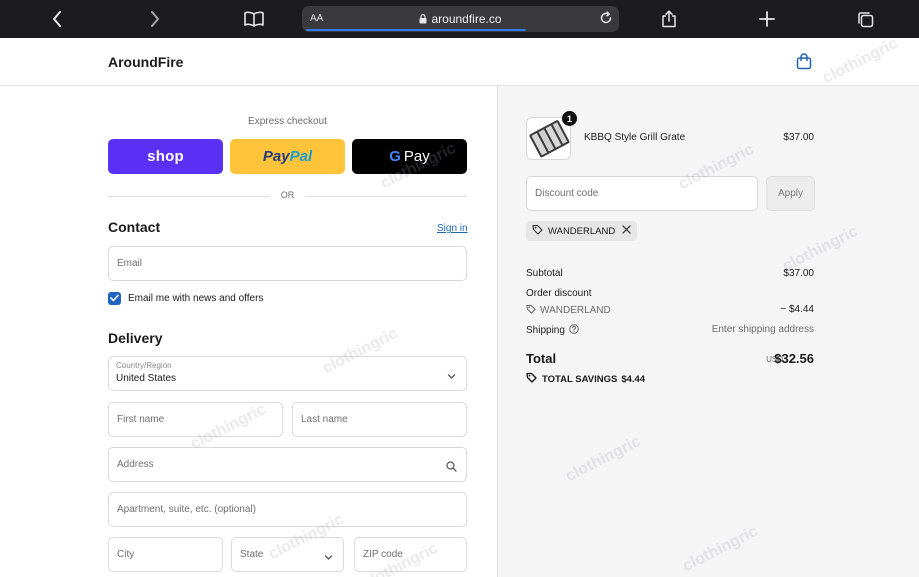 The image size is (919, 577). Describe the element at coordinates (790, 193) in the screenshot. I see `apply-discount-button: Apply` at that location.